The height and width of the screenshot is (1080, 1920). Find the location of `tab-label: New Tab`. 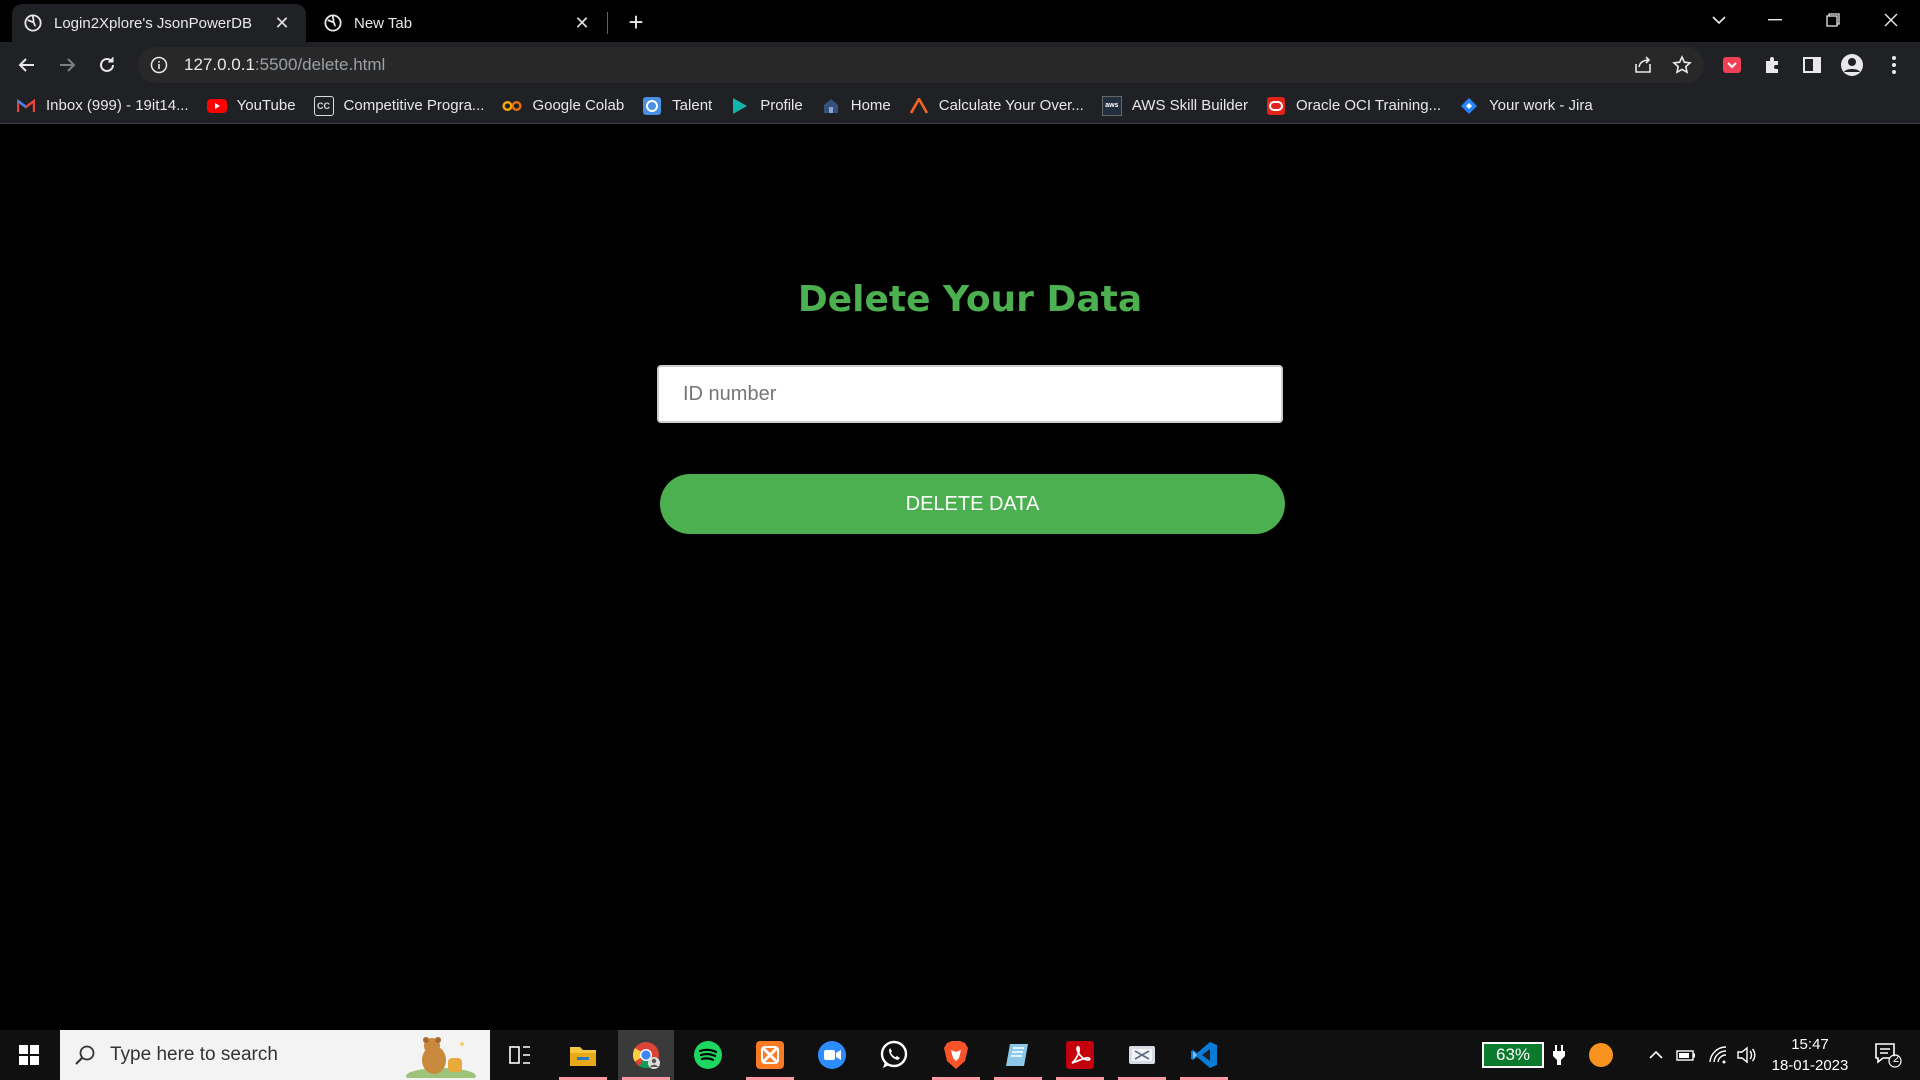

tab-label: New Tab is located at coordinates (383, 23).